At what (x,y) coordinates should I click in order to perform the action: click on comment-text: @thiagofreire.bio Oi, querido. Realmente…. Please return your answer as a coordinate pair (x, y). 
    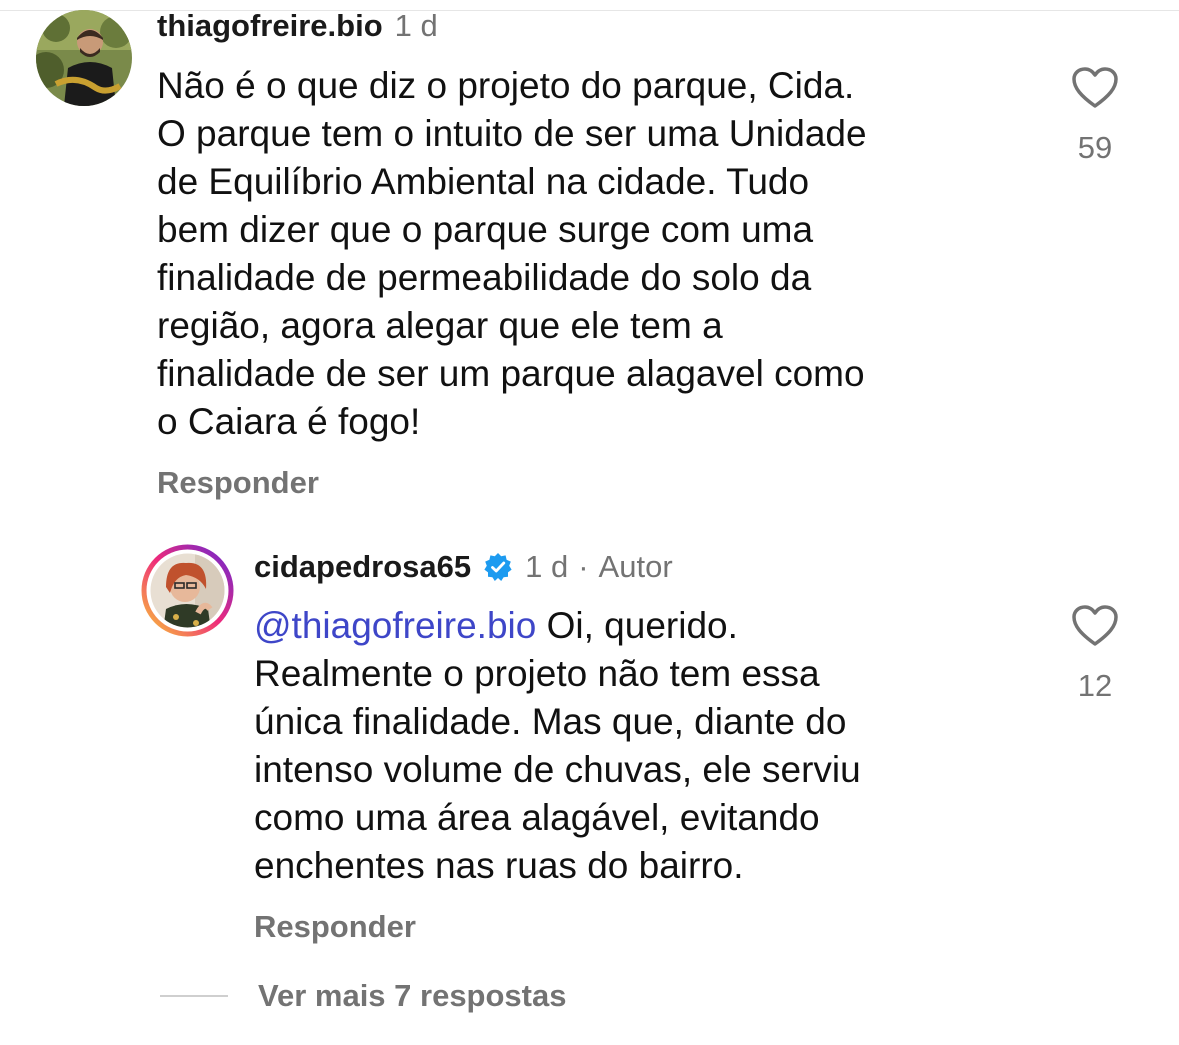
    Looking at the image, I should click on (557, 746).